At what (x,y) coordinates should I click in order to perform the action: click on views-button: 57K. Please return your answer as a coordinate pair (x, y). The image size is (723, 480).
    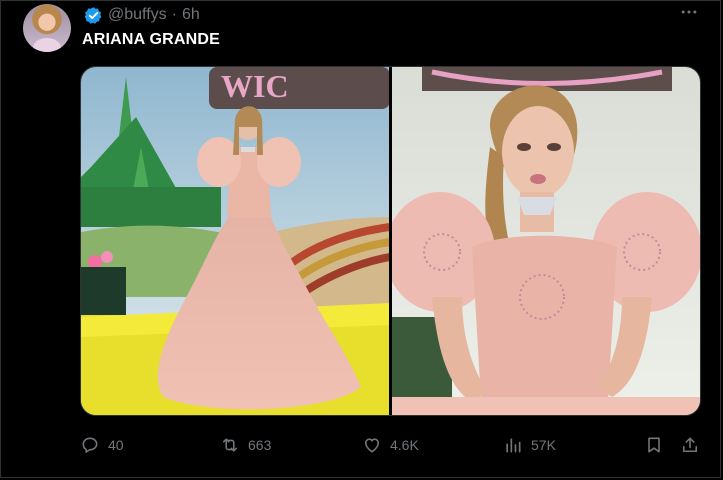
    Looking at the image, I should click on (529, 445).